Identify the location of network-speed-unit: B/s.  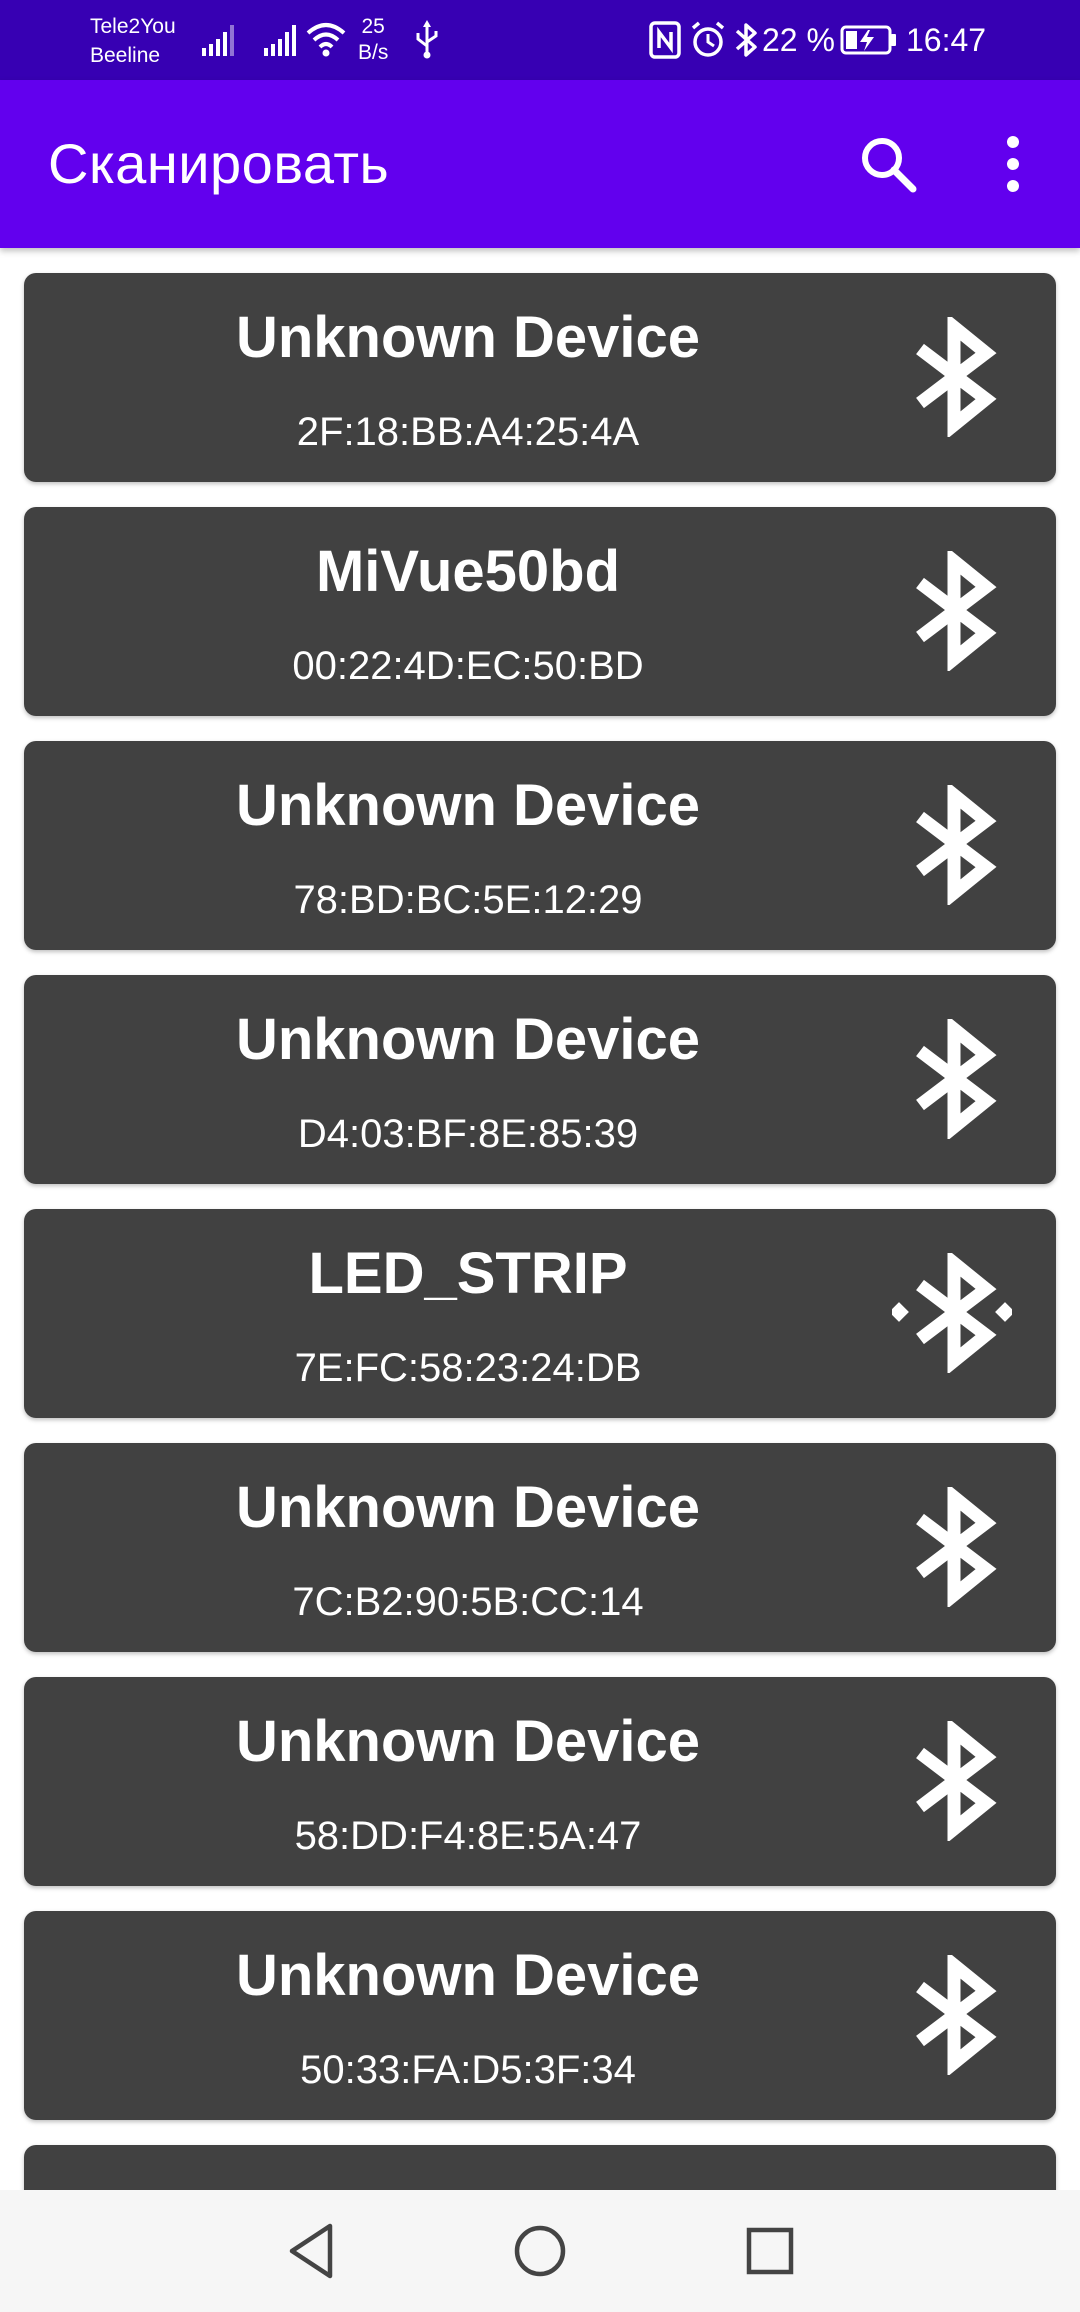
(373, 52).